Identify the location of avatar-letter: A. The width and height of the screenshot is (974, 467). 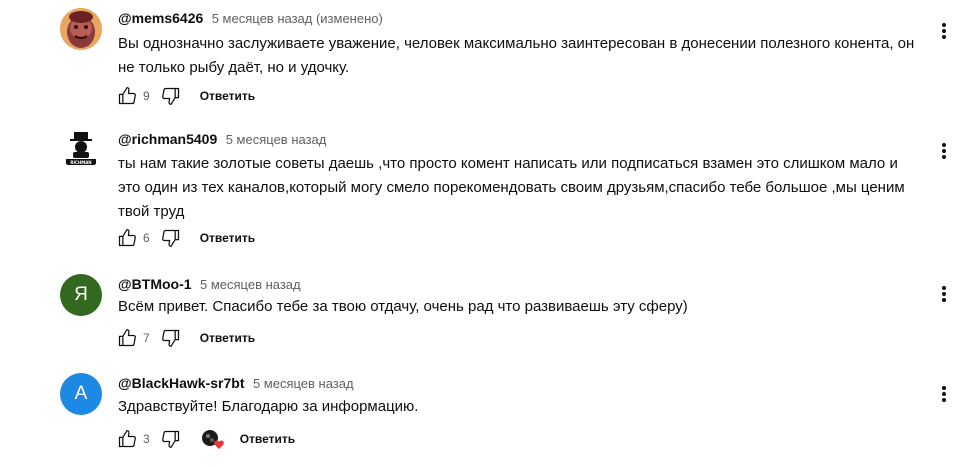
(81, 393).